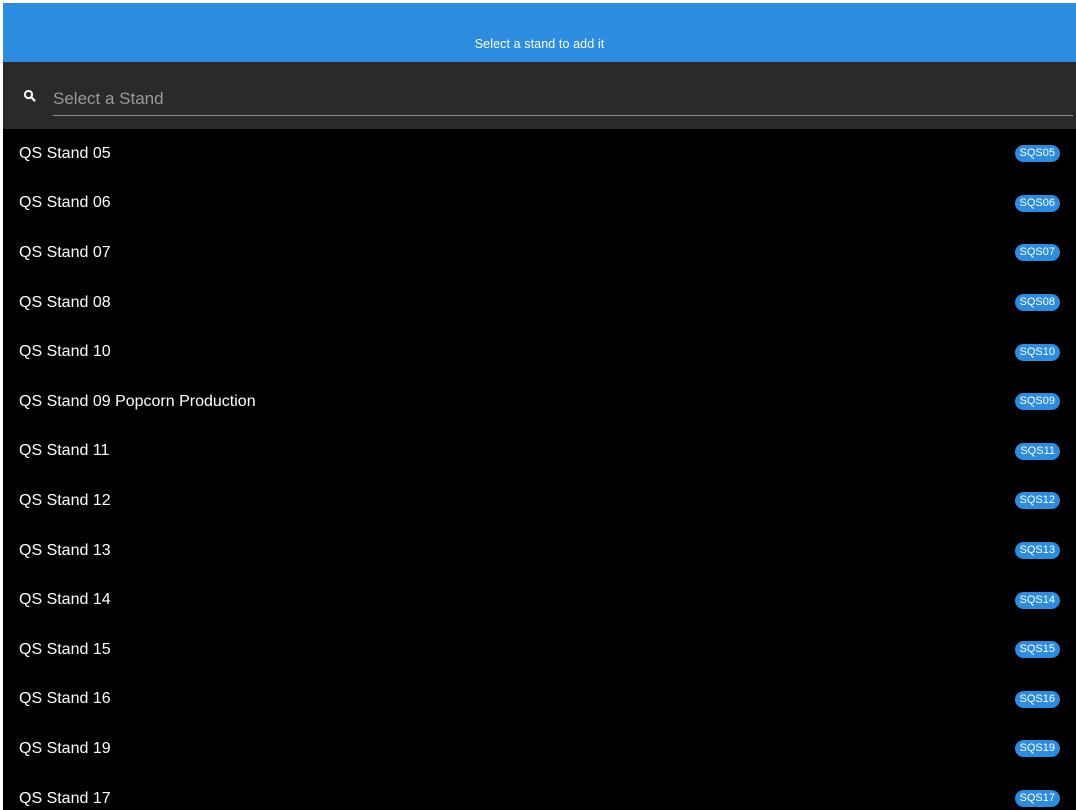 The image size is (1076, 810). What do you see at coordinates (539, 204) in the screenshot?
I see `list-item: QS Stand 06 SQS06` at bounding box center [539, 204].